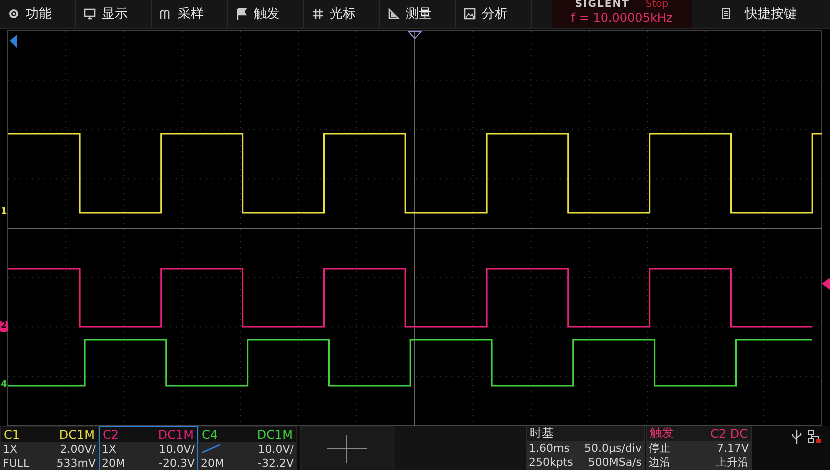 This screenshot has width=830, height=470. I want to click on frequency-readout: f = 10.00005kHz, so click(622, 18).